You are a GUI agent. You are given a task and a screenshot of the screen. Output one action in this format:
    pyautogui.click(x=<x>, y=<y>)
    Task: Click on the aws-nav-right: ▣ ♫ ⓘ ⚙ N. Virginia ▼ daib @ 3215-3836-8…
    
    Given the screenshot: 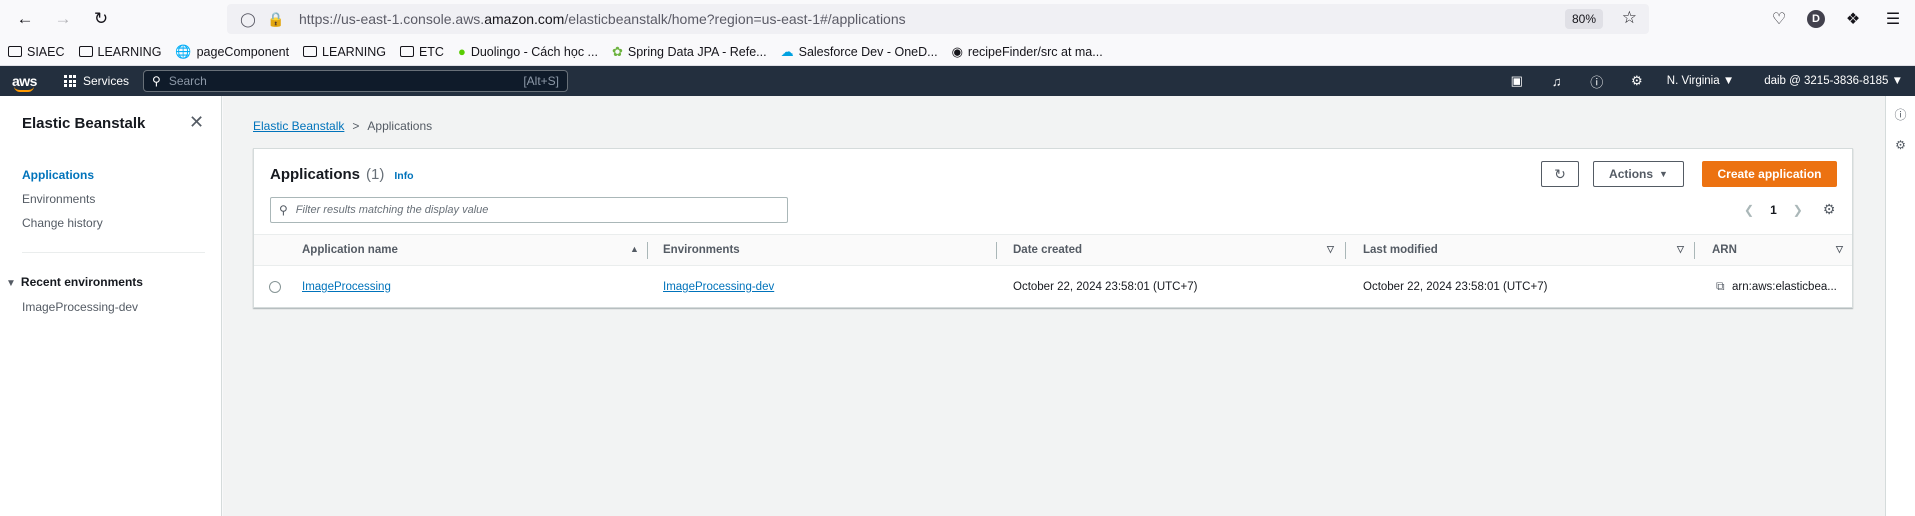 What is the action you would take?
    pyautogui.click(x=1700, y=81)
    